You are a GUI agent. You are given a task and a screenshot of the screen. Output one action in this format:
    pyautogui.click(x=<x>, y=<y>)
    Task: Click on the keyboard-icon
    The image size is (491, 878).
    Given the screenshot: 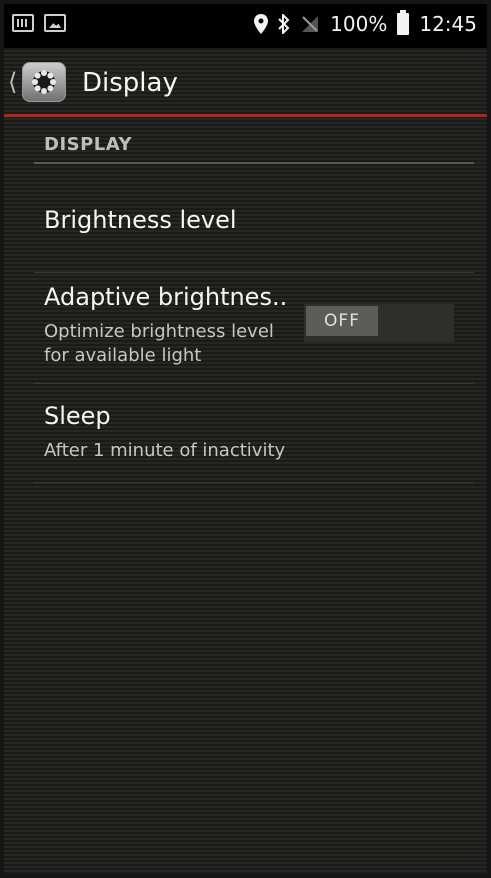 What is the action you would take?
    pyautogui.click(x=23, y=23)
    